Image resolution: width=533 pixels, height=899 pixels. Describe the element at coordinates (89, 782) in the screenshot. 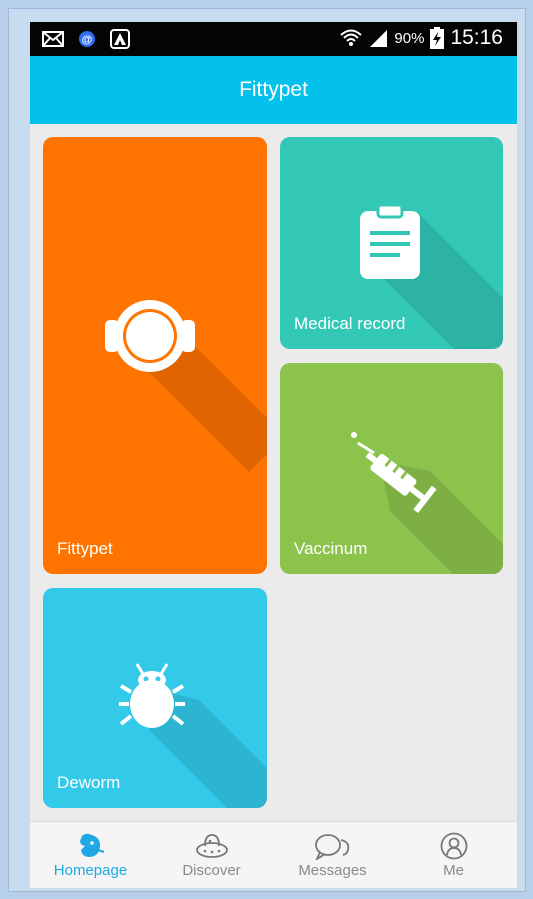

I see `tile-label: Deworm` at that location.